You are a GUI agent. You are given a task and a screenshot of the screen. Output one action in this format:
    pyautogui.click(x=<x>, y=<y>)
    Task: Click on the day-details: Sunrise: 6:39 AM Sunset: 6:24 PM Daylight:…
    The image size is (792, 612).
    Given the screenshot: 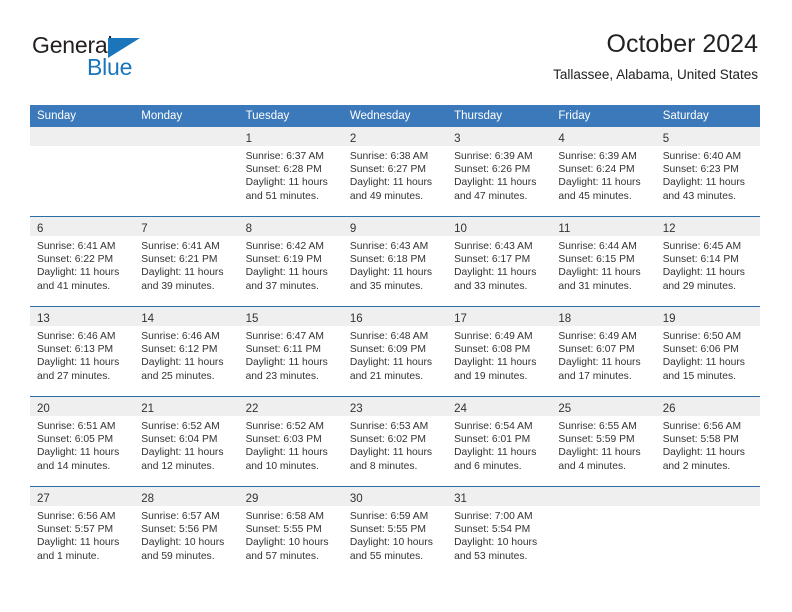 What is the action you would take?
    pyautogui.click(x=603, y=174)
    